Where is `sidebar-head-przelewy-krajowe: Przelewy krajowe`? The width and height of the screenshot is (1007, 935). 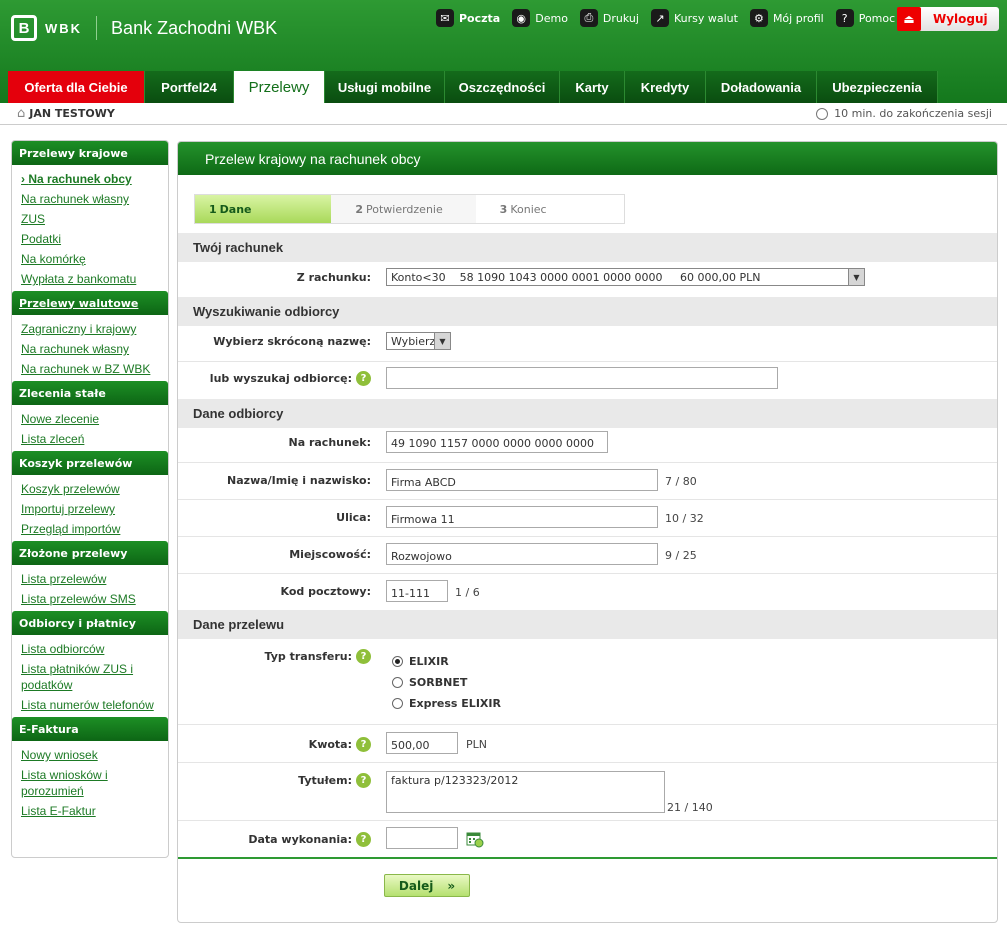
sidebar-head-przelewy-krajowe: Przelewy krajowe is located at coordinates (90, 153).